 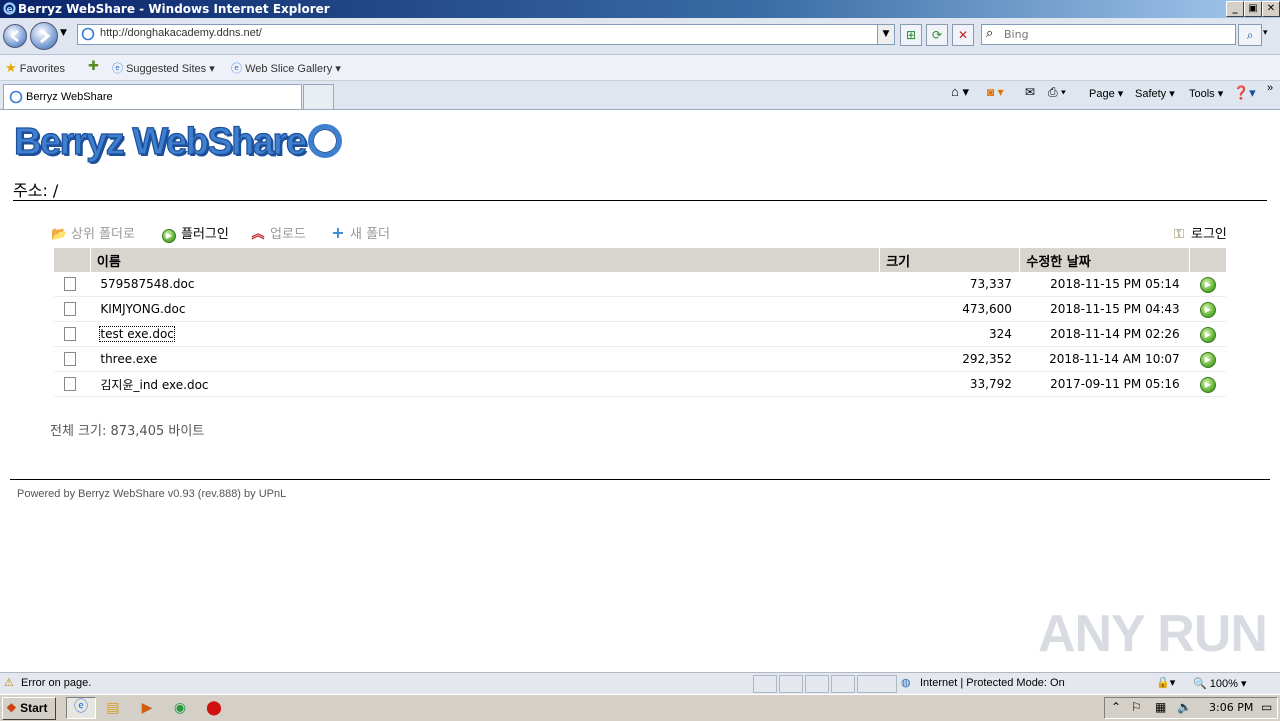 I want to click on back-button, so click(x=15, y=36).